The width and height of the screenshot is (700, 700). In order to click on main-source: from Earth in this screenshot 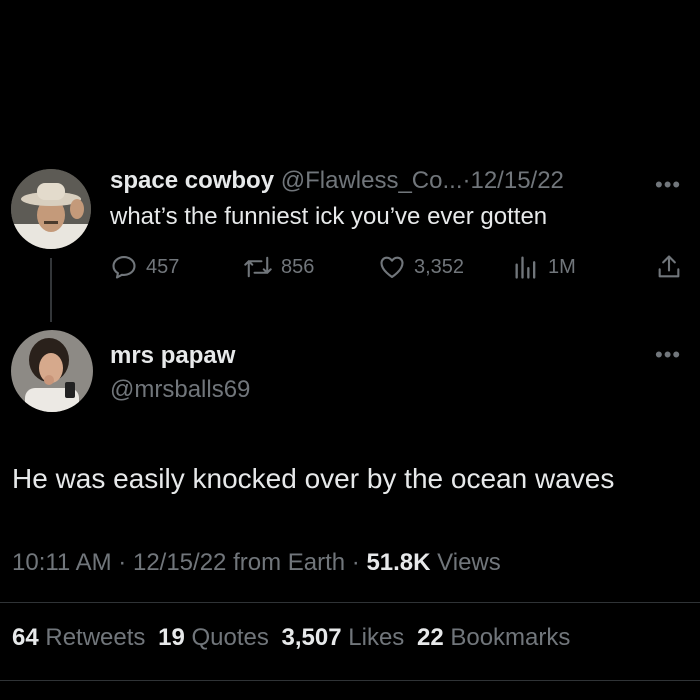, I will do `click(289, 562)`.